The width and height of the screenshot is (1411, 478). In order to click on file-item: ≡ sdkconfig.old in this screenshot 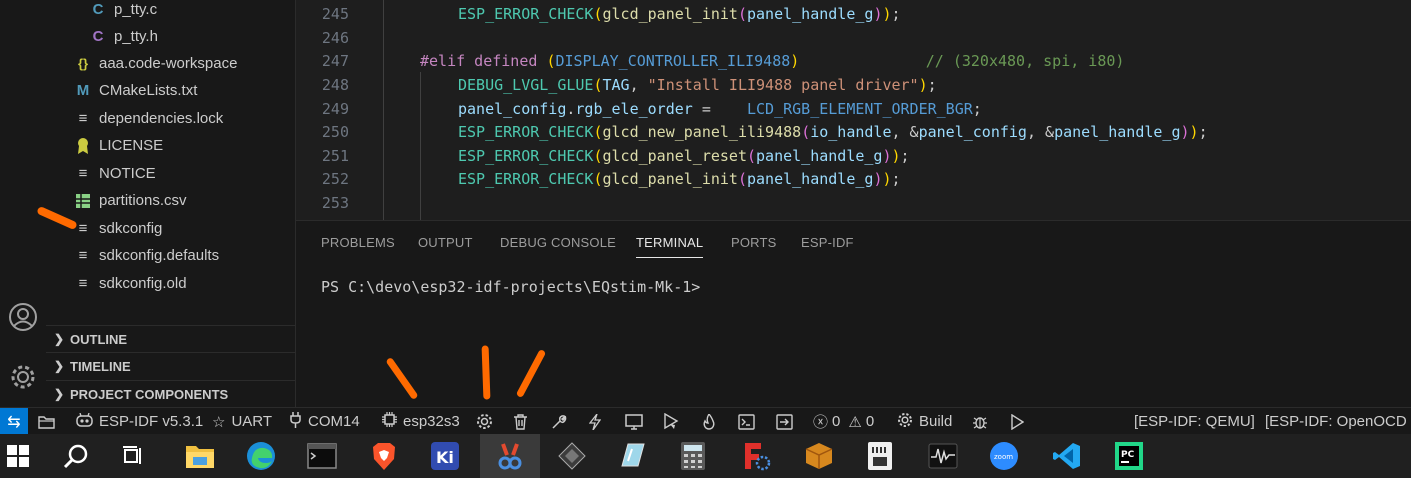, I will do `click(130, 283)`.